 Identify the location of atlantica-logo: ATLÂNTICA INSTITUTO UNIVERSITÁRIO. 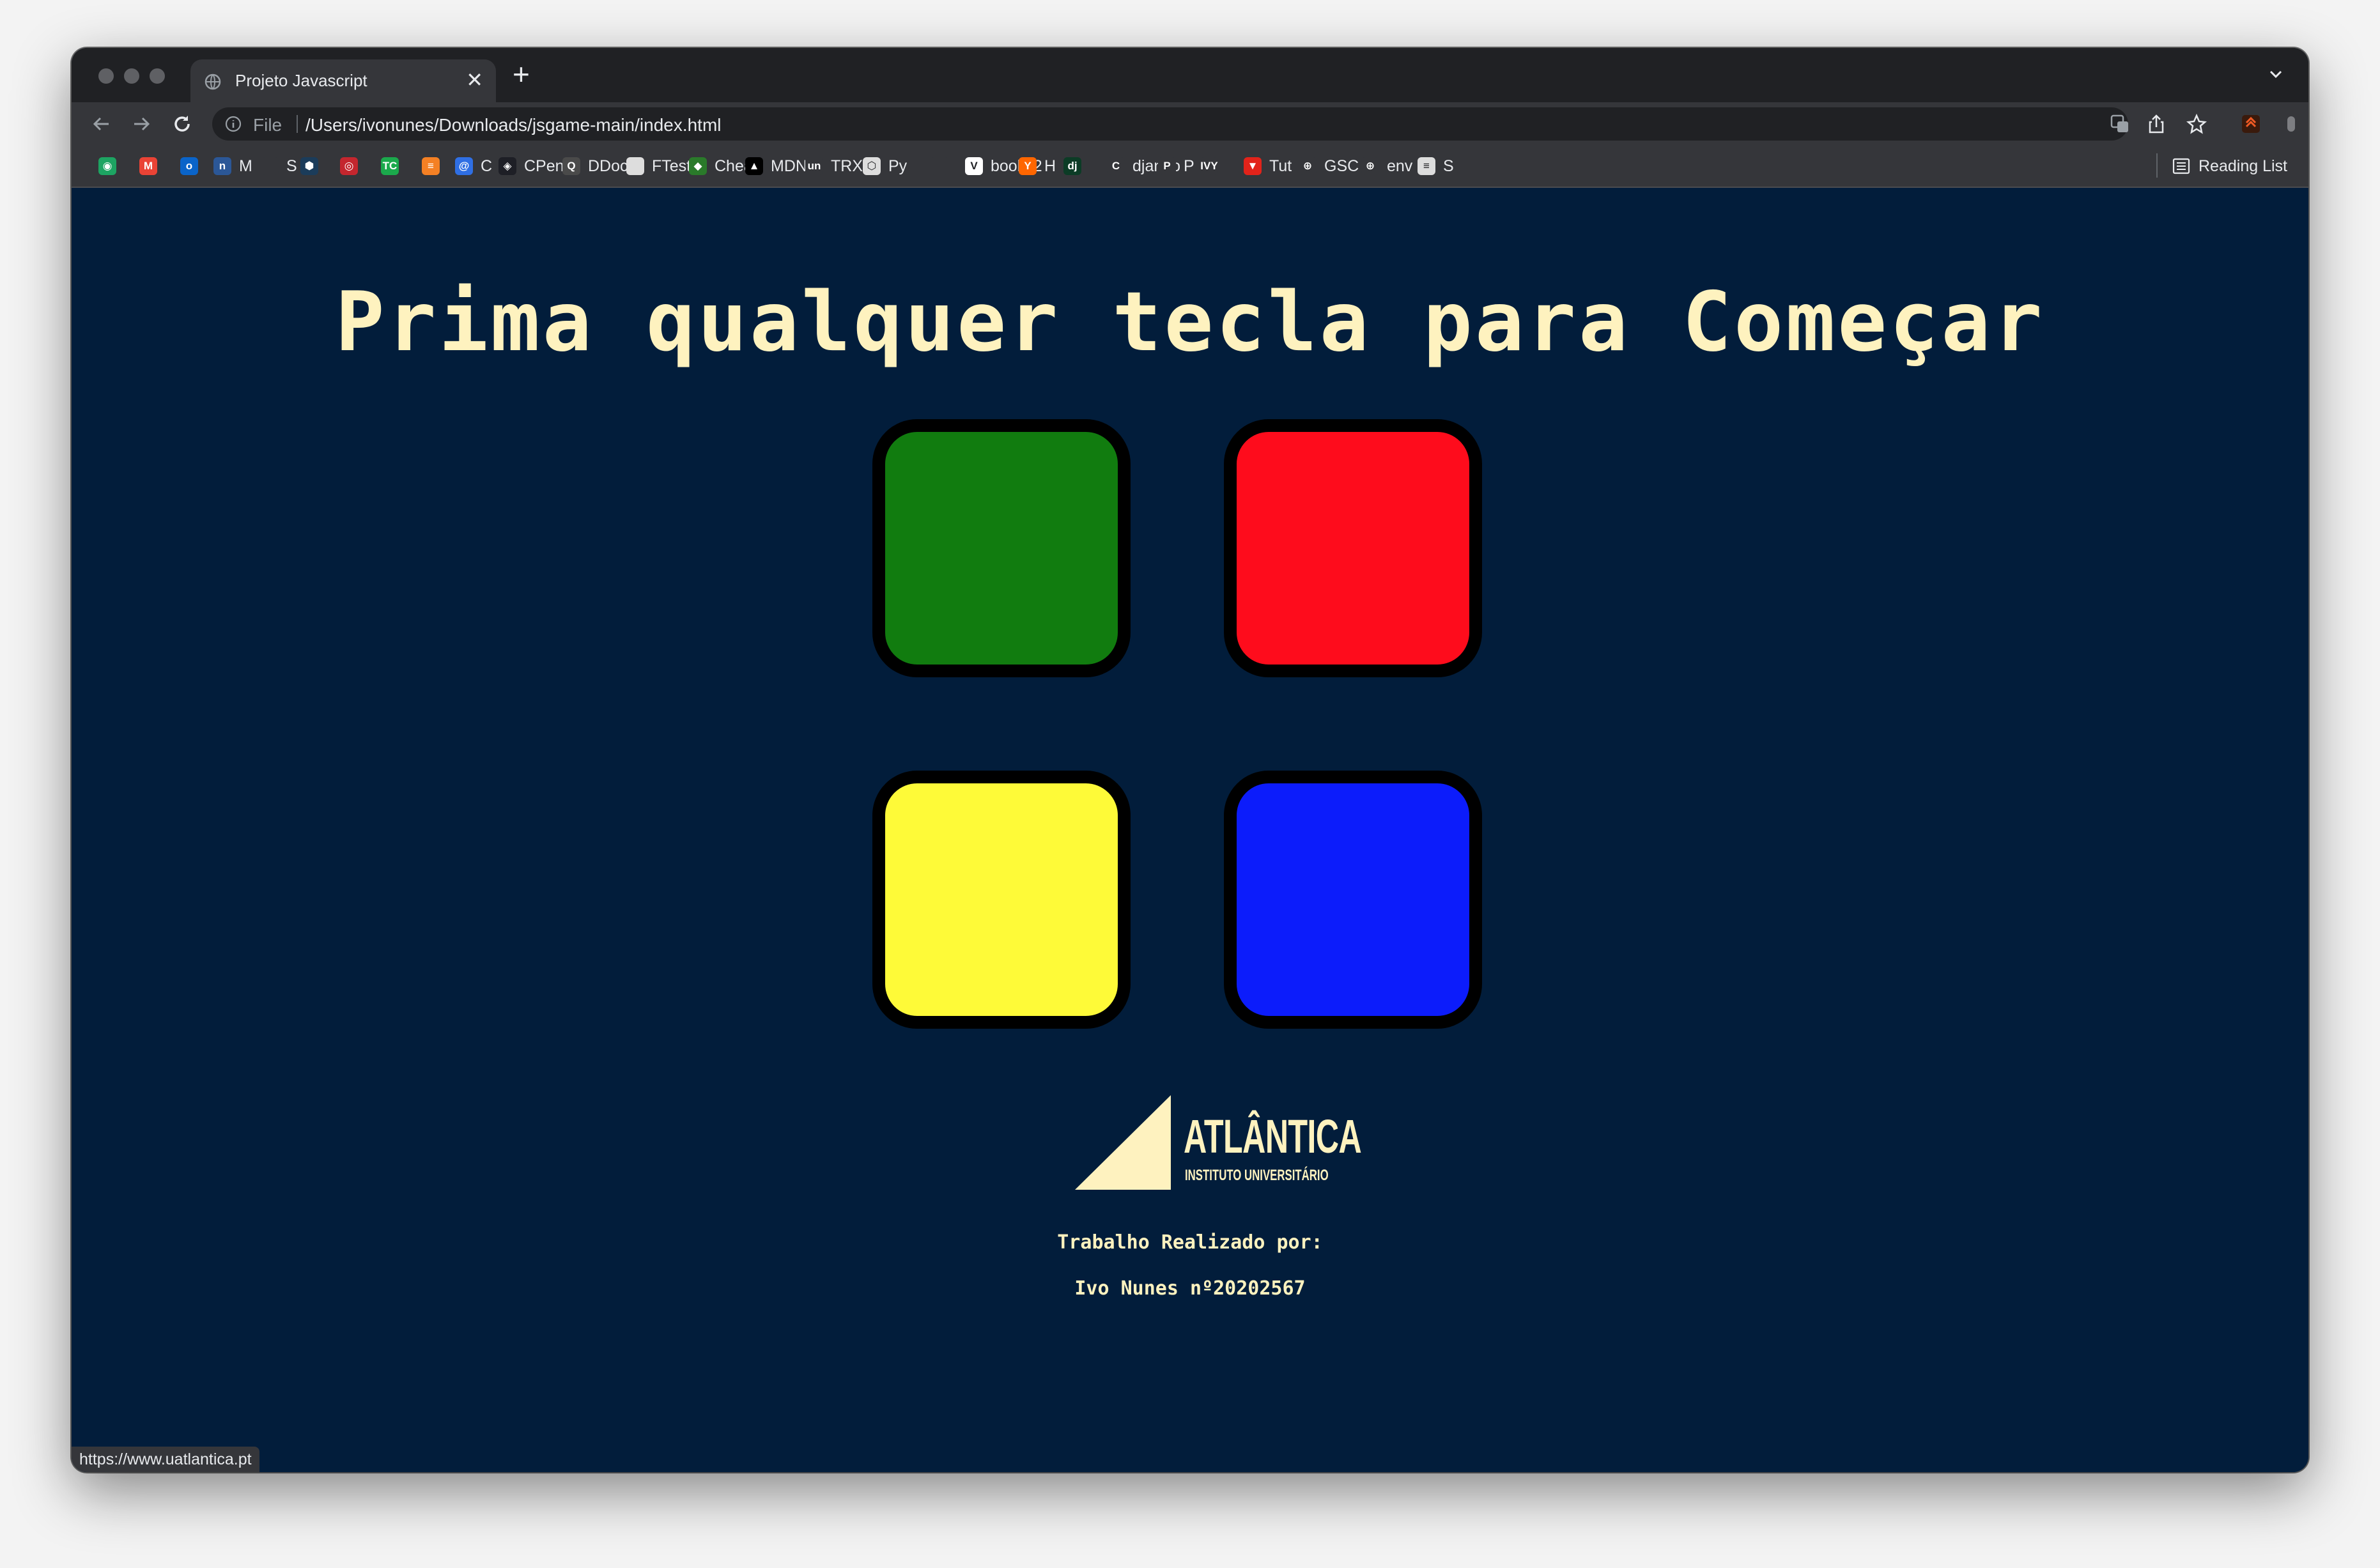
(1235, 1146).